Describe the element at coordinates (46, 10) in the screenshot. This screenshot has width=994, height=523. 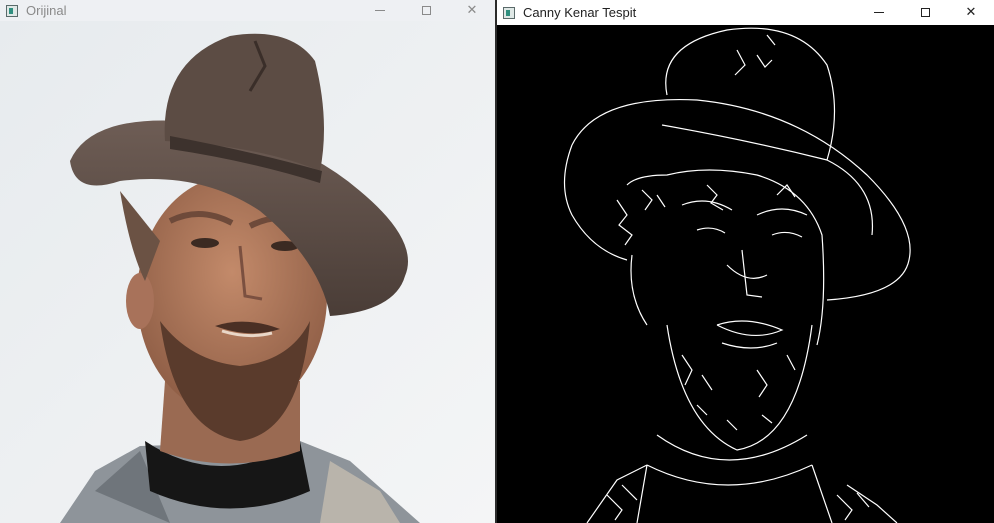
I see `window-title: Orijinal` at that location.